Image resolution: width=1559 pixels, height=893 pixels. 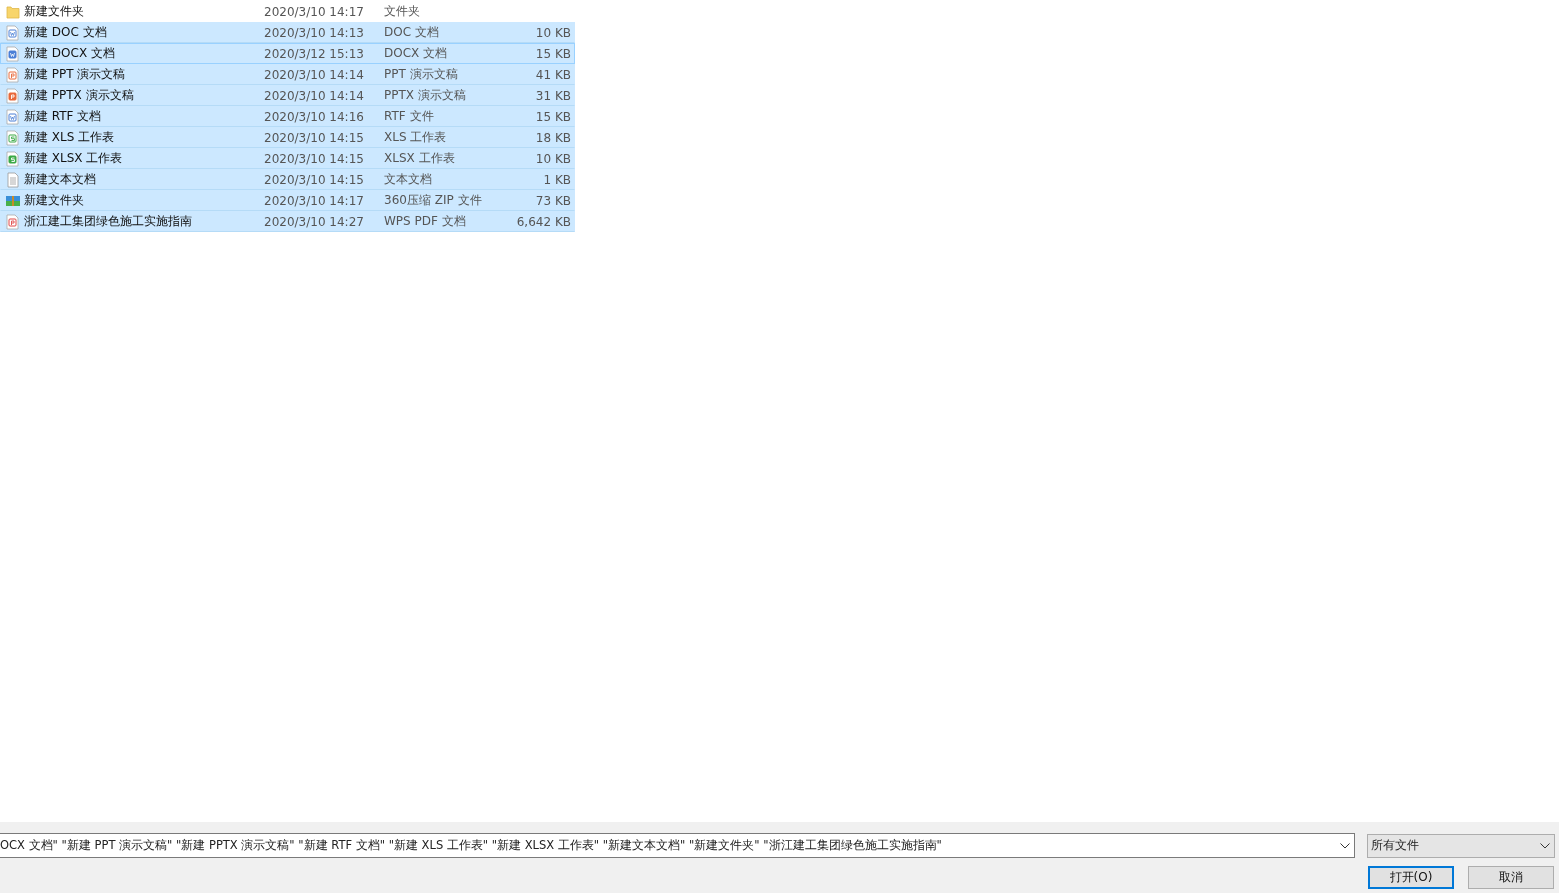 I want to click on file-name: 新建 PPT 演示文稿, so click(x=75, y=74).